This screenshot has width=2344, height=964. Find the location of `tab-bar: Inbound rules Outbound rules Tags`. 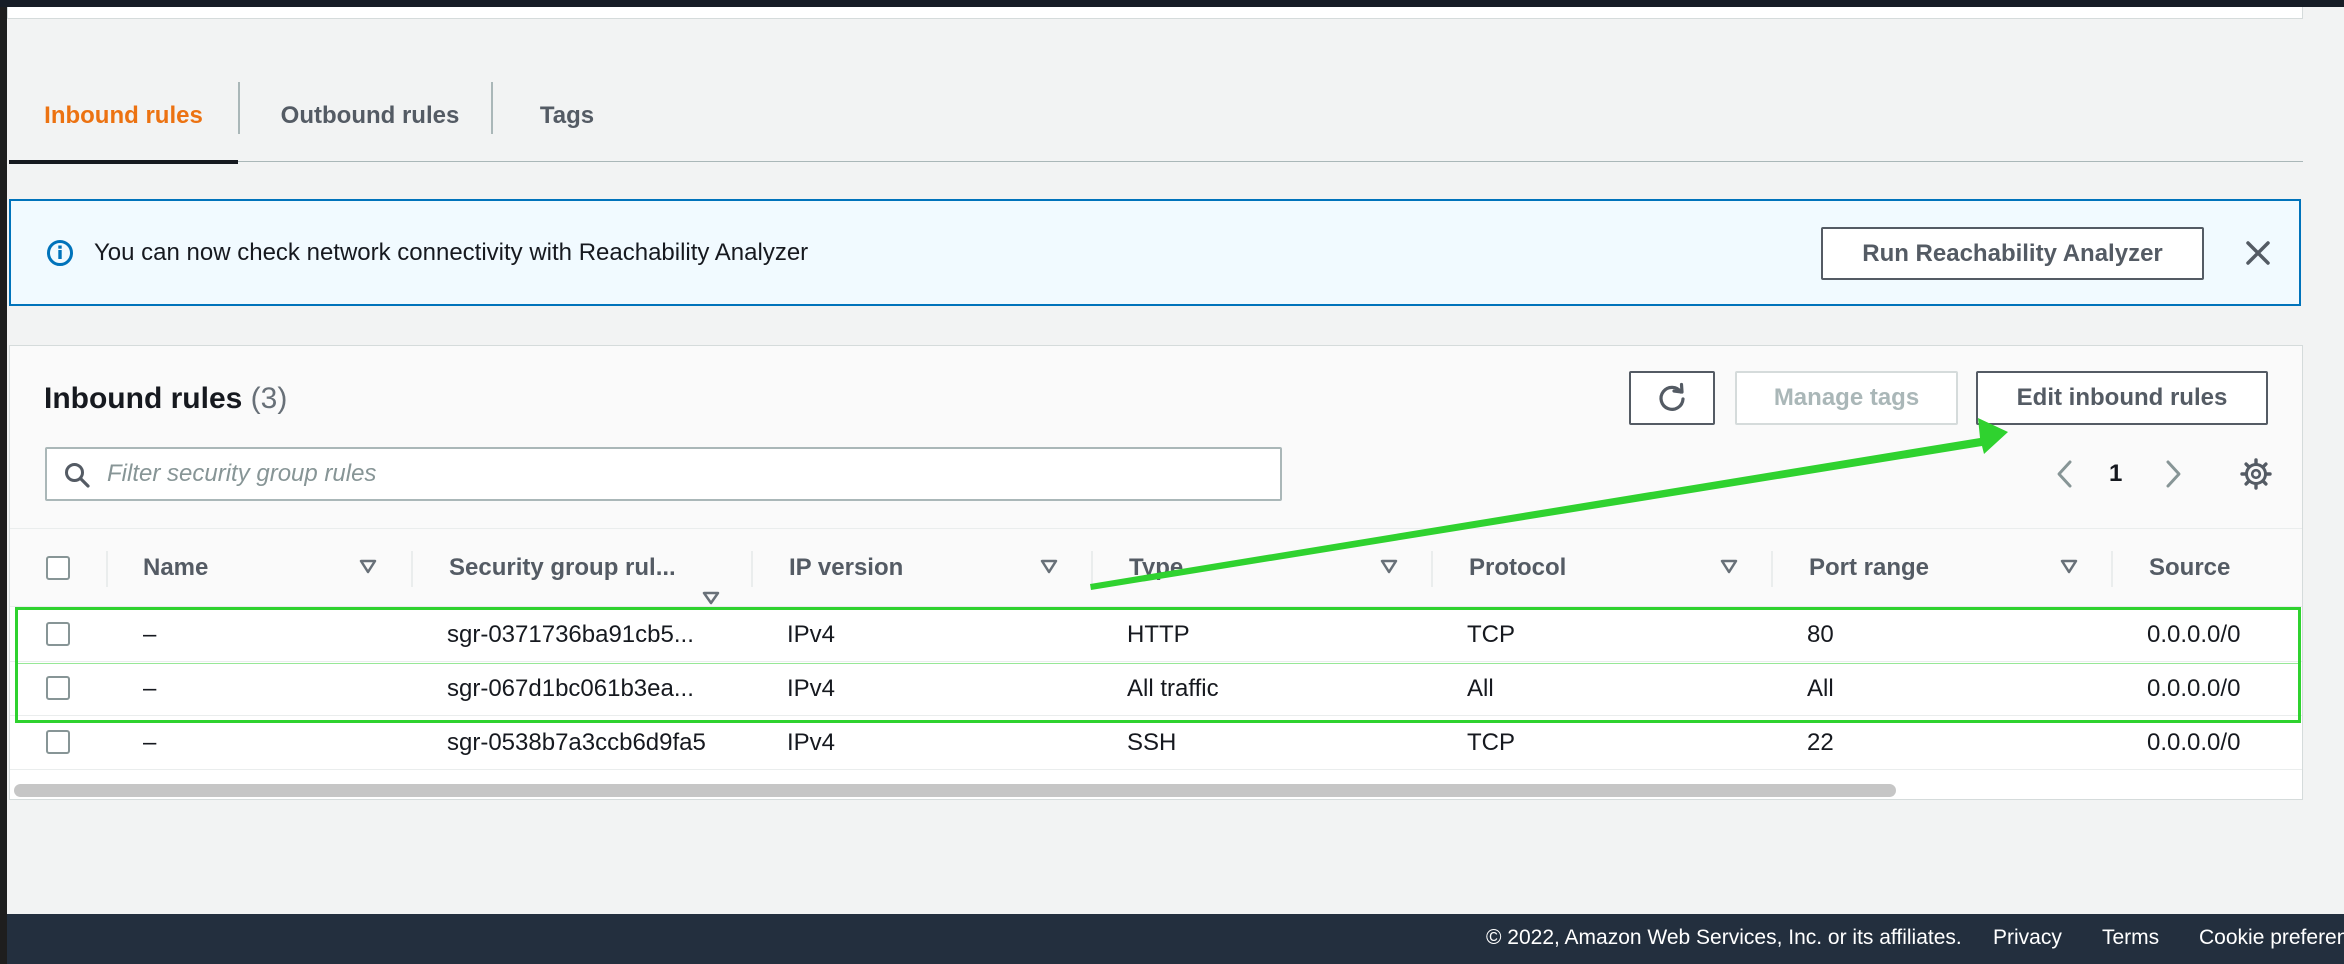

tab-bar: Inbound rules Outbound rules Tags is located at coordinates (1156, 117).